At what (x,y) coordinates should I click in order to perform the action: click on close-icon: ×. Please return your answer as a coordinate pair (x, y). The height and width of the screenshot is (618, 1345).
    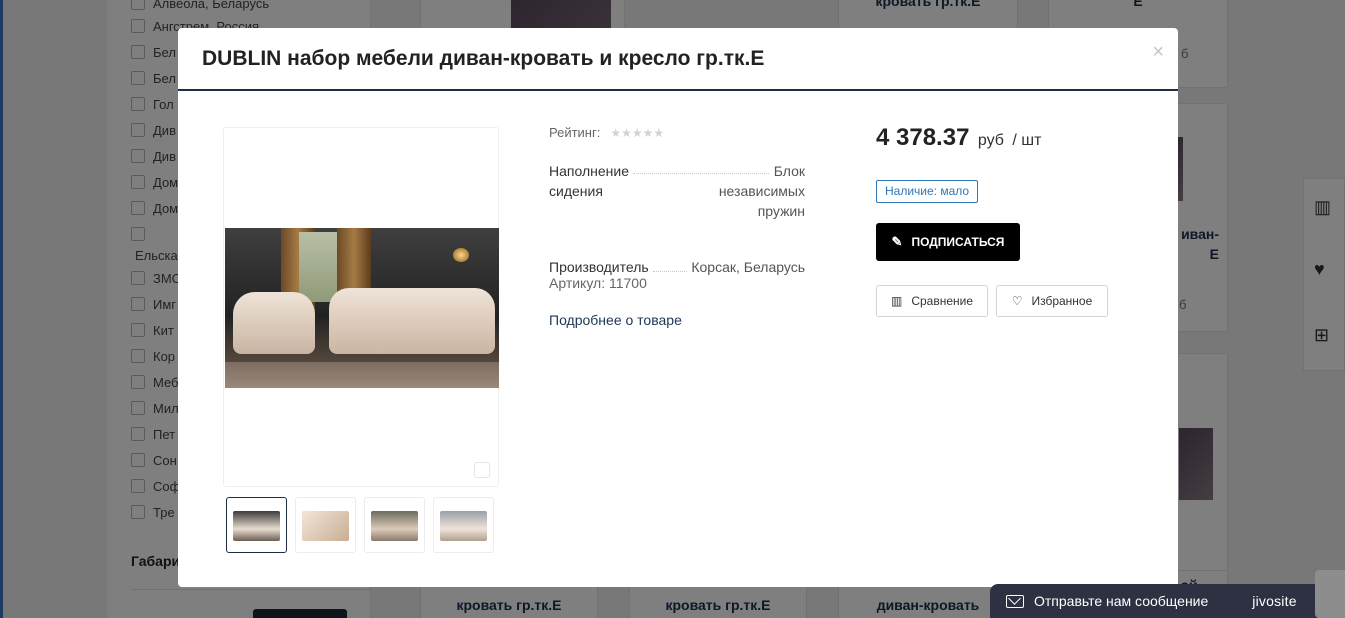
    Looking at the image, I should click on (1158, 52).